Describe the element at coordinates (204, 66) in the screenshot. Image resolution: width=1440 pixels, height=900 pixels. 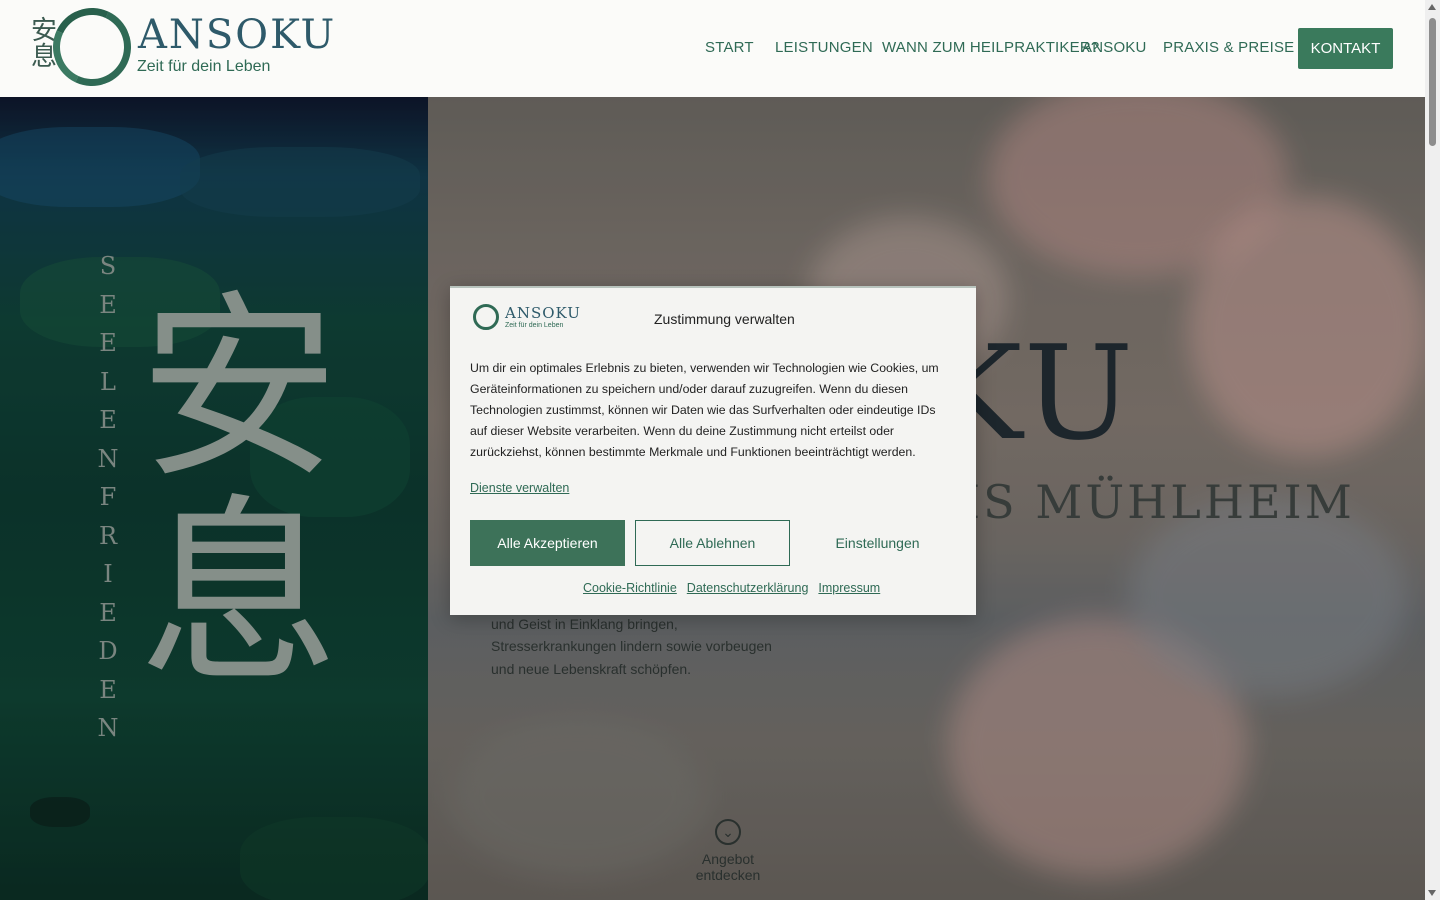
I see `logo-tagline: Zeit für dein Leben` at that location.